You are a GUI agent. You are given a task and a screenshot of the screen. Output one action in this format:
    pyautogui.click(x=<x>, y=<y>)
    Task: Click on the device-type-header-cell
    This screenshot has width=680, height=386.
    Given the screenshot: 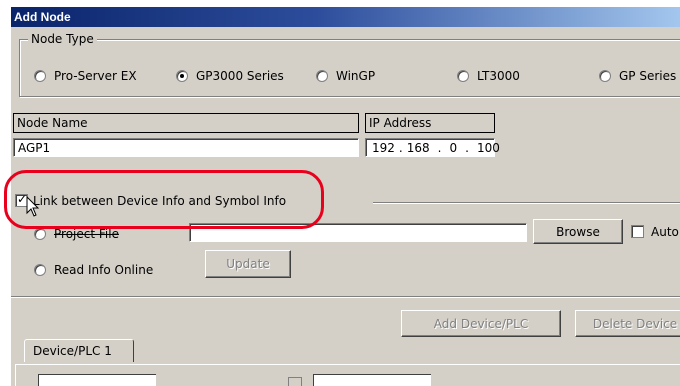 What is the action you would take?
    pyautogui.click(x=372, y=380)
    